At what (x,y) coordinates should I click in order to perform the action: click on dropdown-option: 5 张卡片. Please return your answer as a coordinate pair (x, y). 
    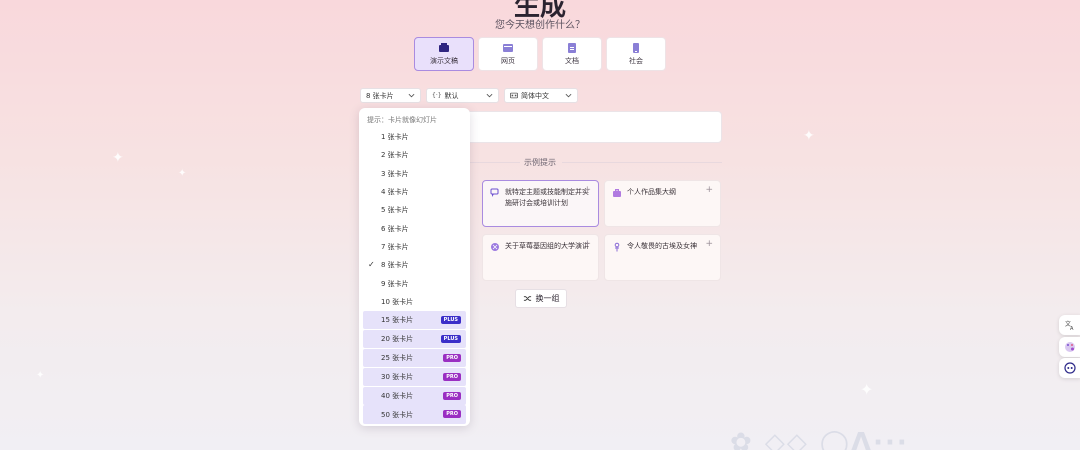
    Looking at the image, I should click on (414, 210).